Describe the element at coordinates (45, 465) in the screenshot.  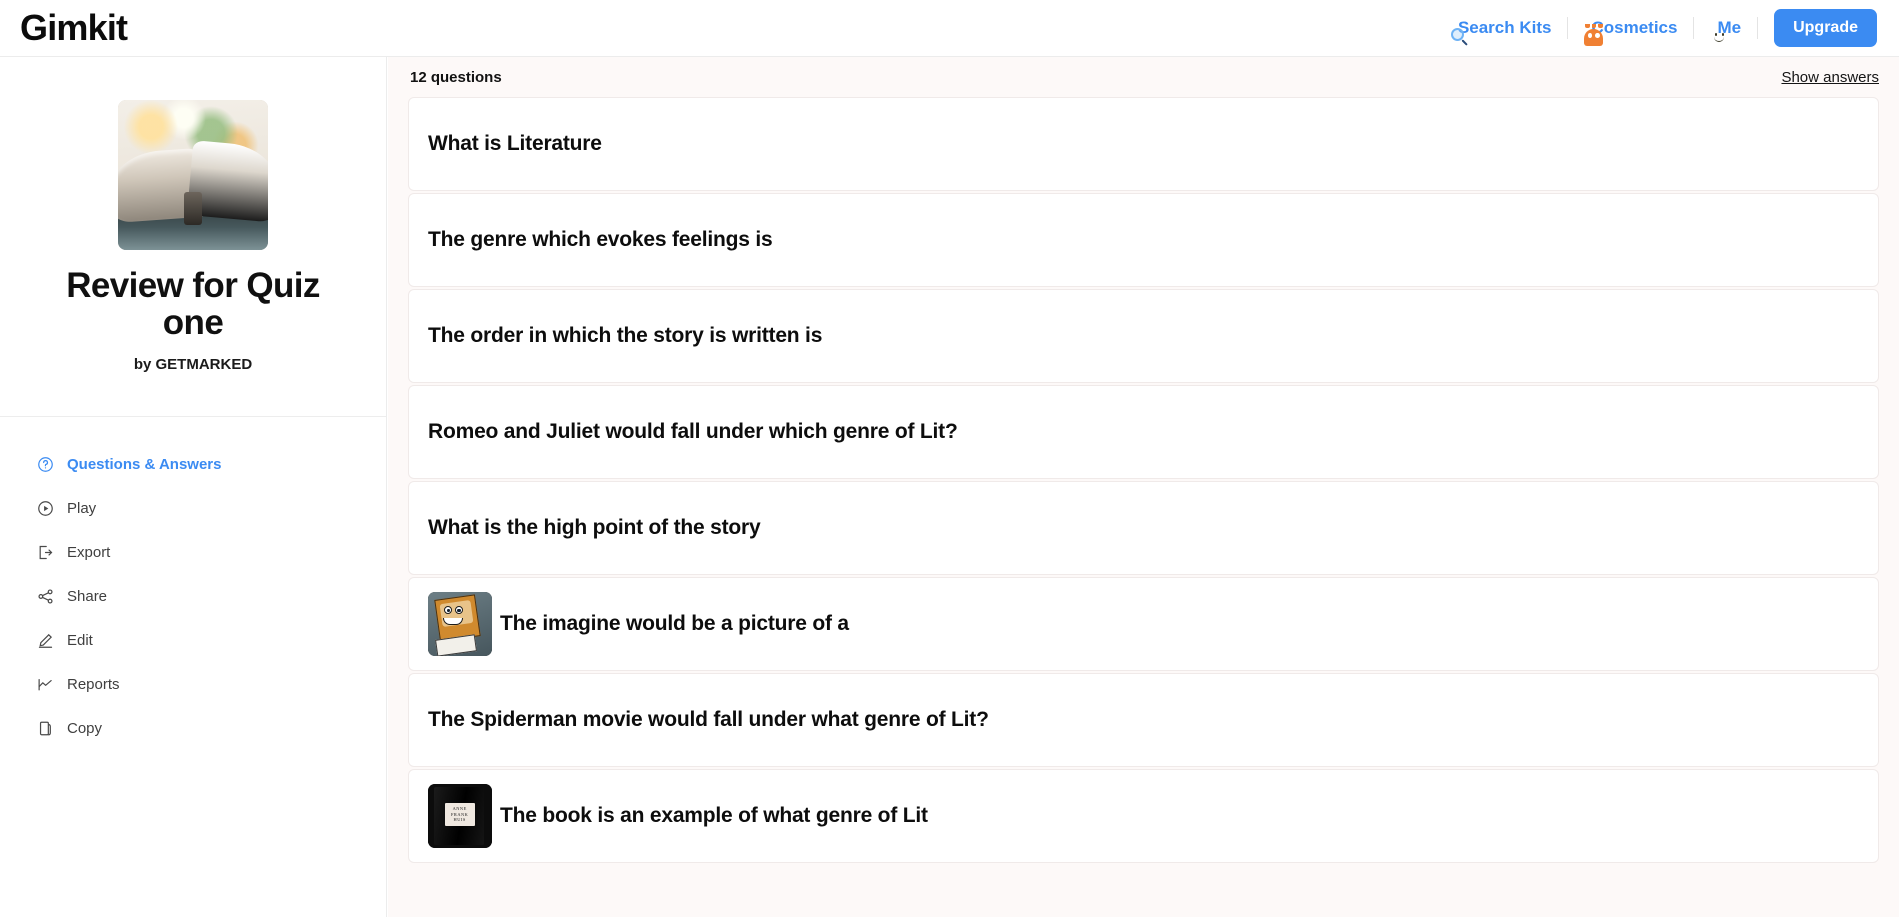
I see `question-circle-icon` at that location.